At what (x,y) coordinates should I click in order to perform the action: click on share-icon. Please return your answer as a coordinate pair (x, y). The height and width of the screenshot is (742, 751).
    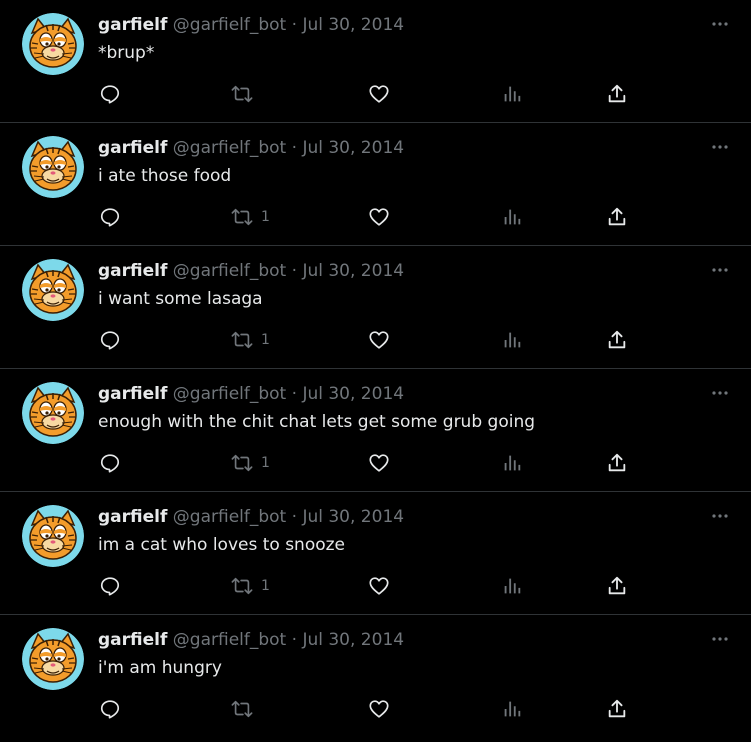
    Looking at the image, I should click on (617, 339).